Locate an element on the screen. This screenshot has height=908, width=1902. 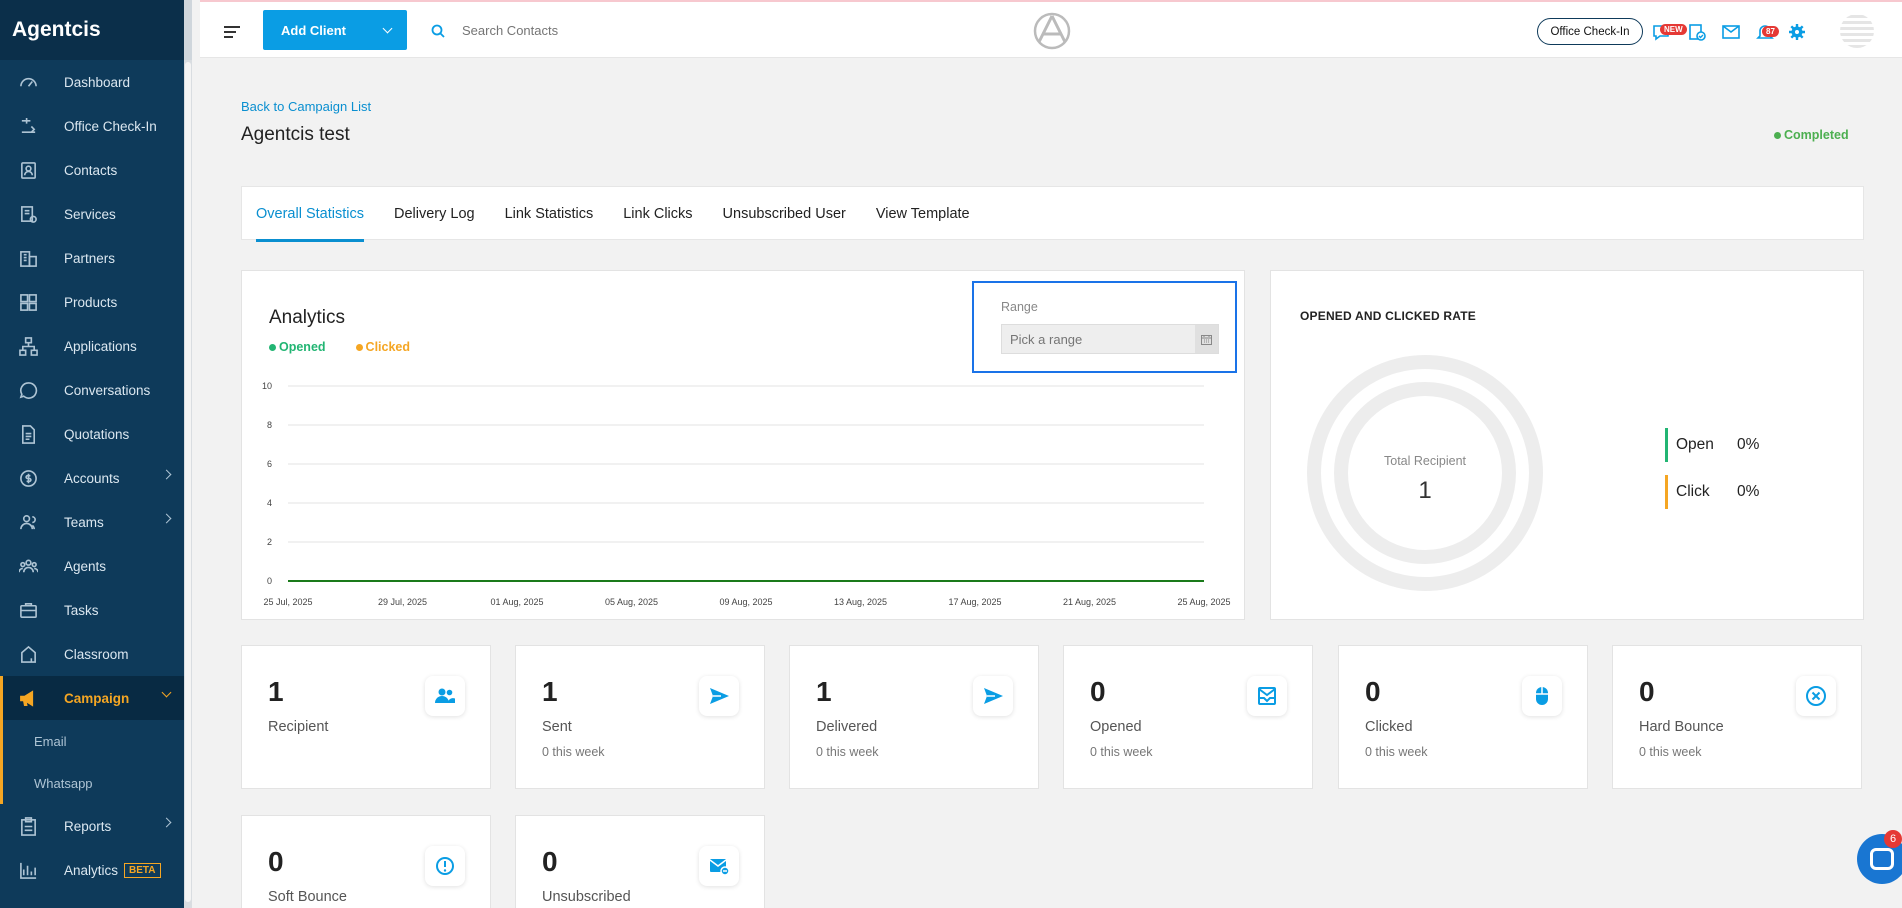
sidebar-item-analytics: Analytics BETA is located at coordinates (92, 870).